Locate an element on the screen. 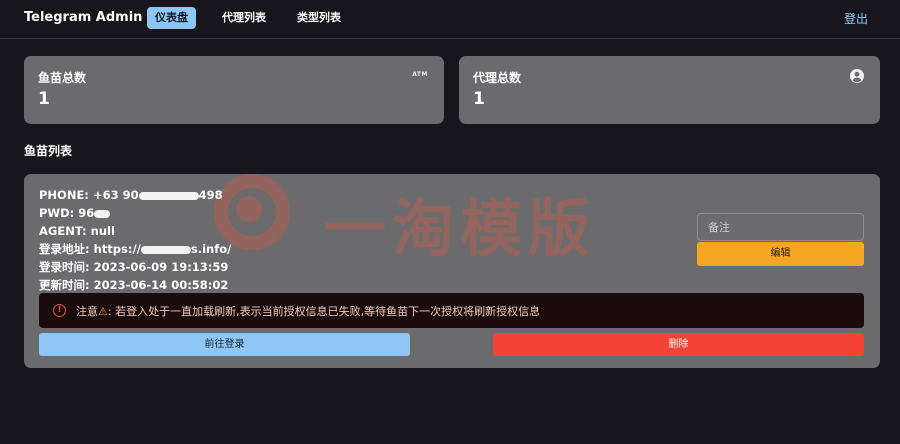 The width and height of the screenshot is (900, 444). user-circle-icon is located at coordinates (857, 76).